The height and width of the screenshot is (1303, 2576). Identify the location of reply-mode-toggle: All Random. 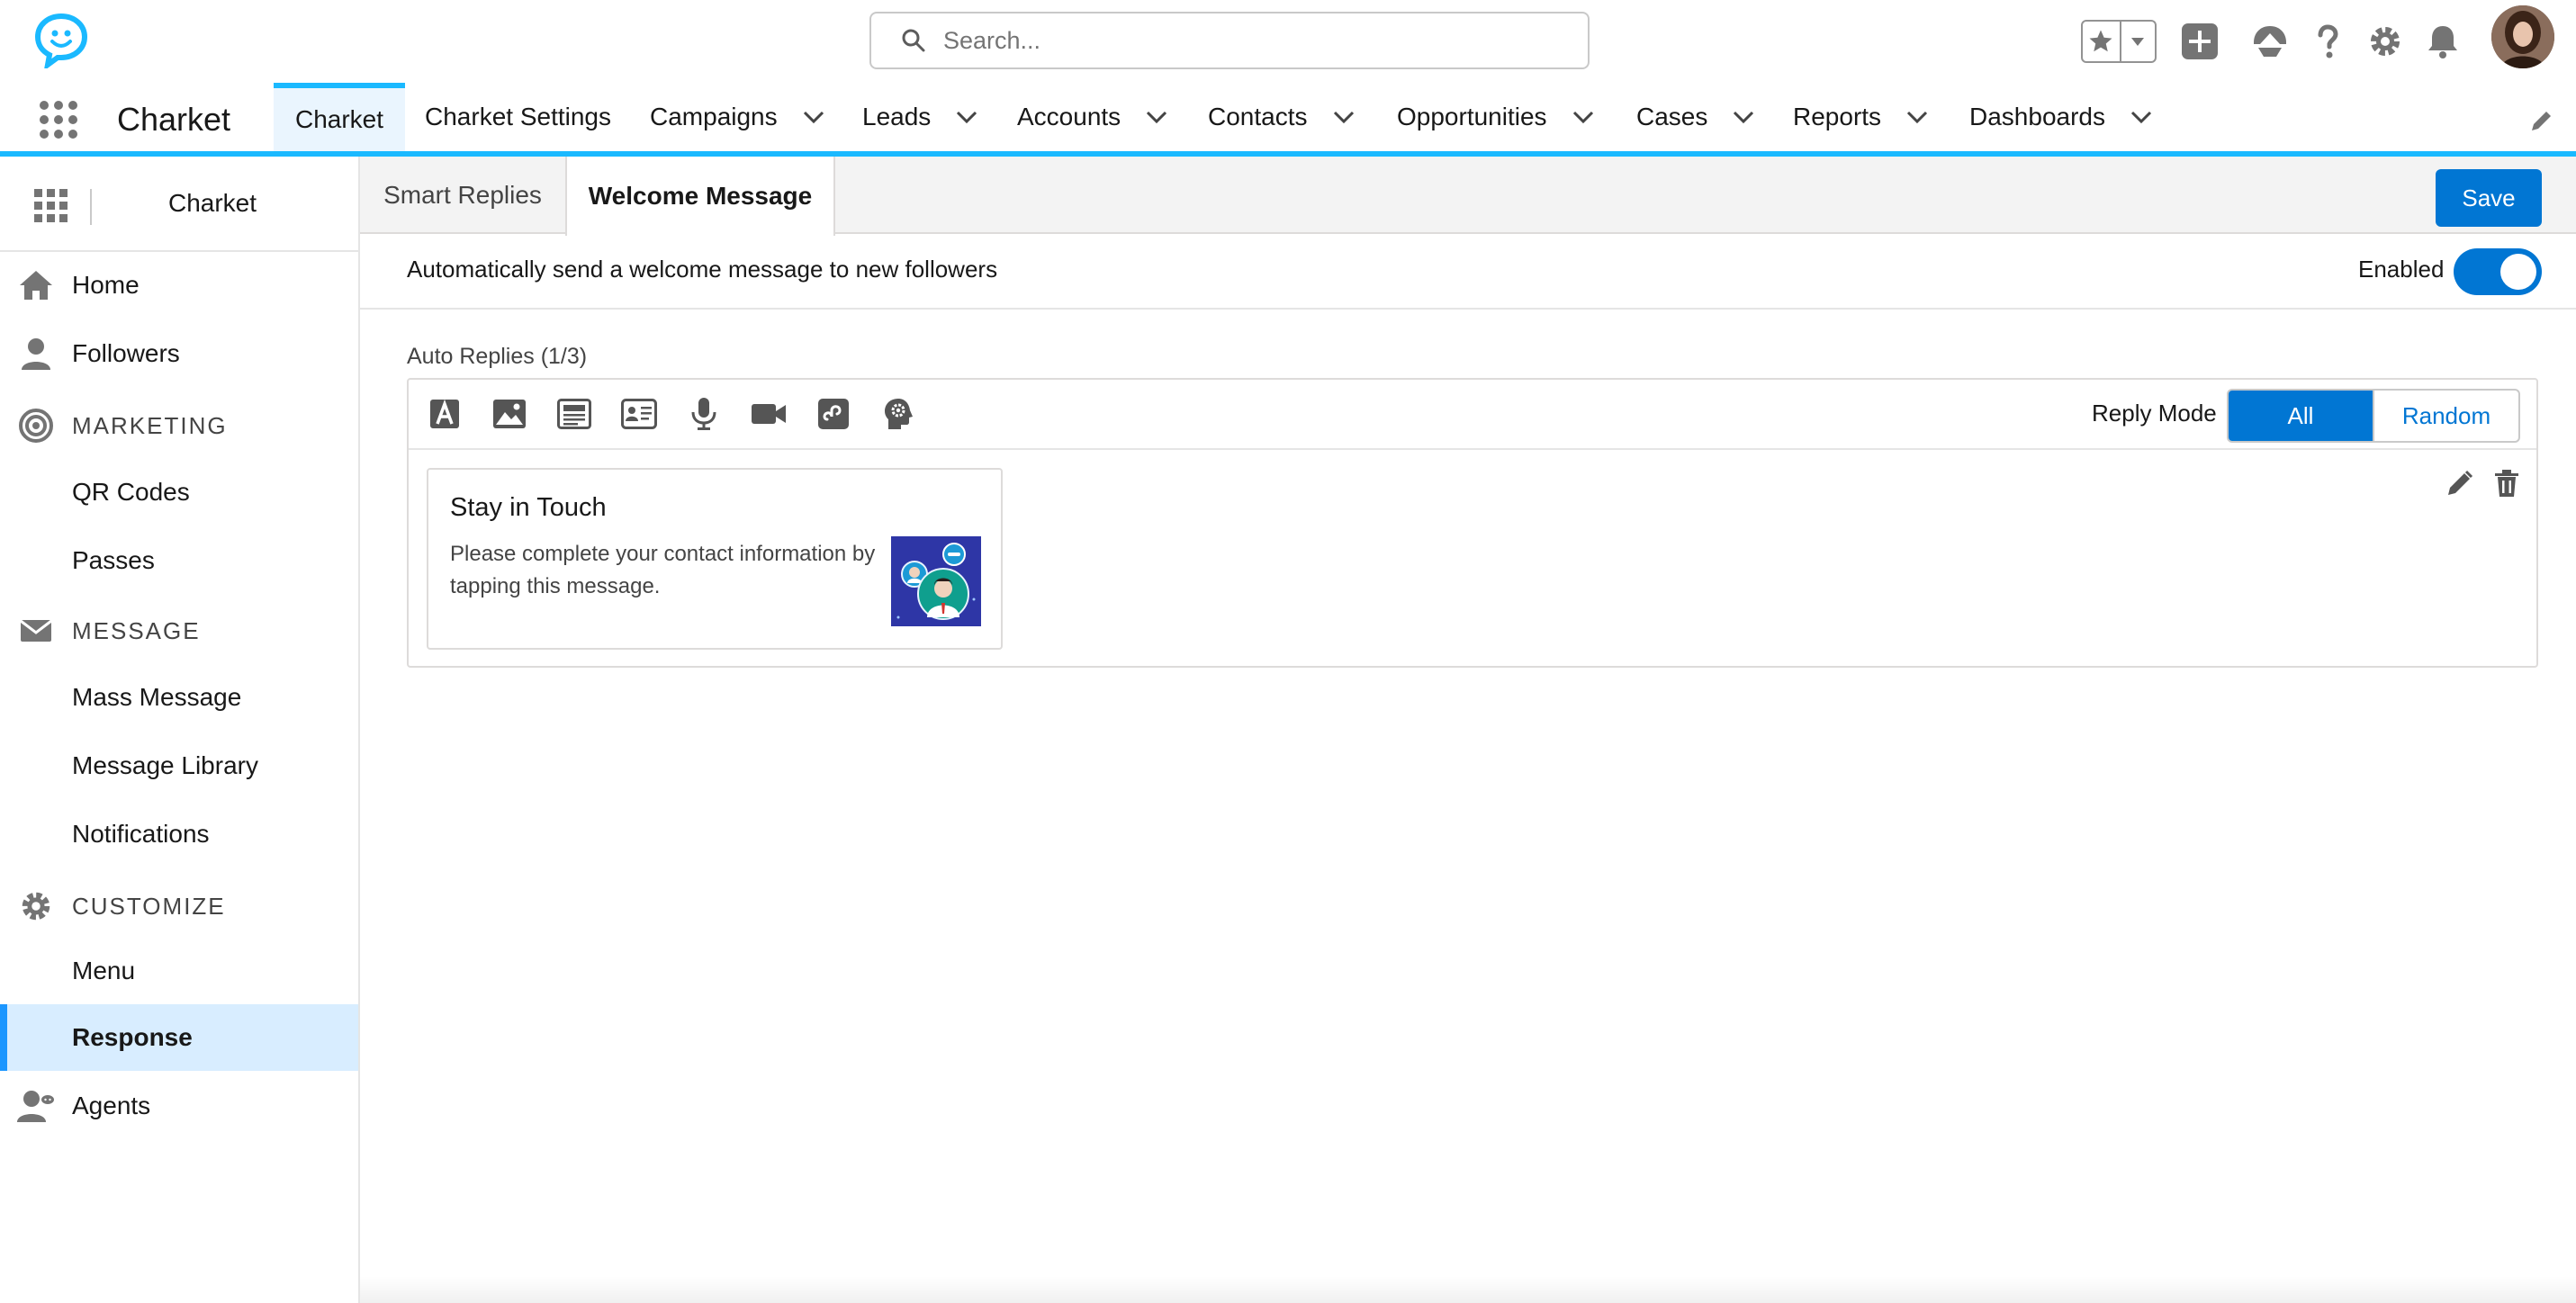
(2373, 416).